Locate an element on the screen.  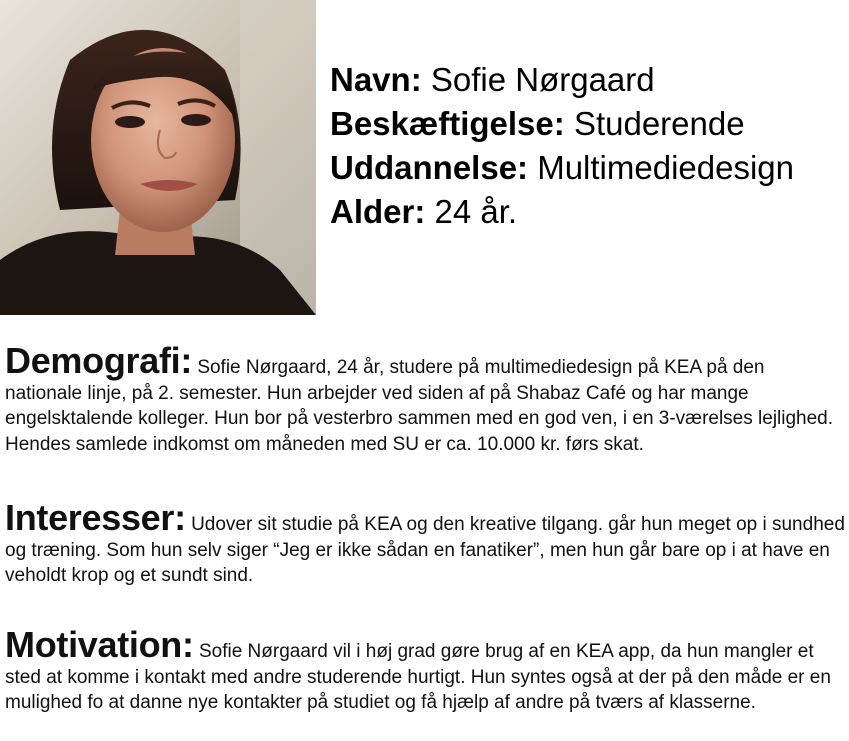
profile-age-row: Alder: 24 år. is located at coordinates (589, 212).